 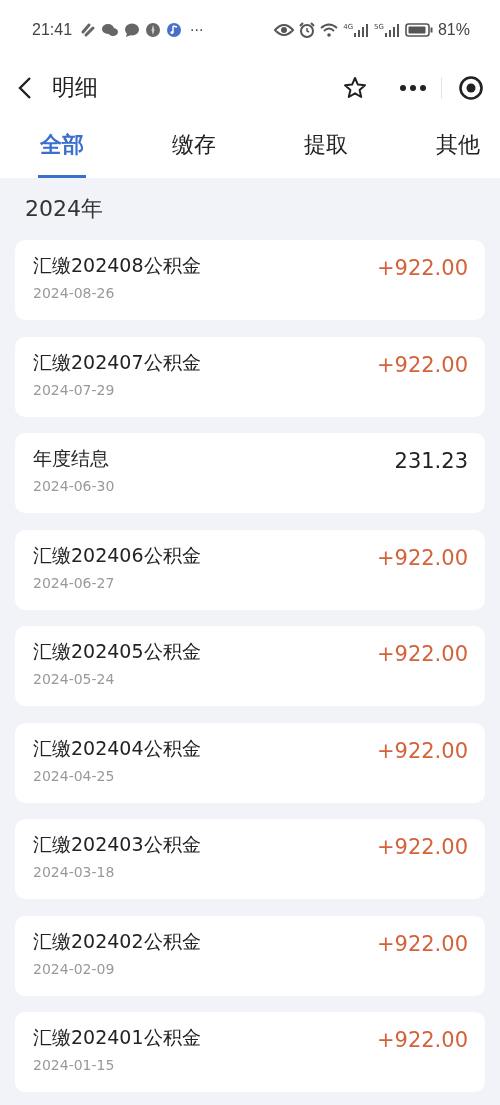 What do you see at coordinates (117, 1037) in the screenshot?
I see `record-title: 汇缴202401公积金` at bounding box center [117, 1037].